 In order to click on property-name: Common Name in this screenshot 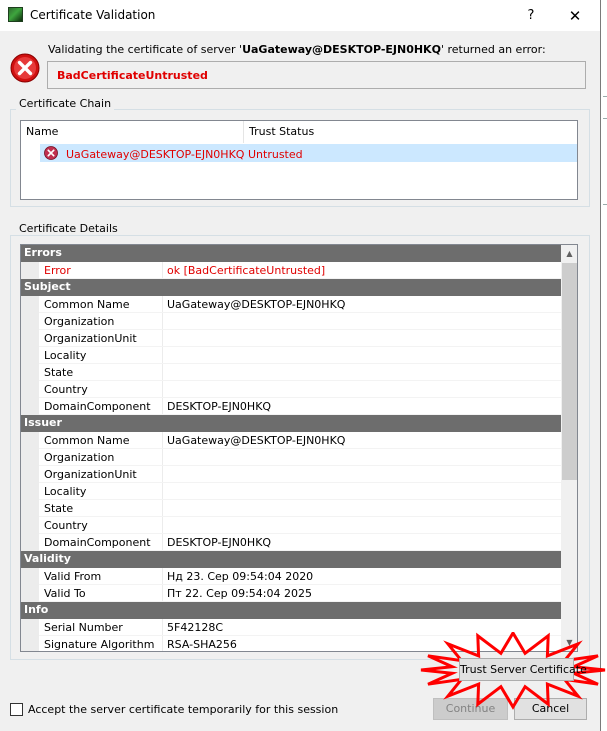, I will do `click(87, 440)`.